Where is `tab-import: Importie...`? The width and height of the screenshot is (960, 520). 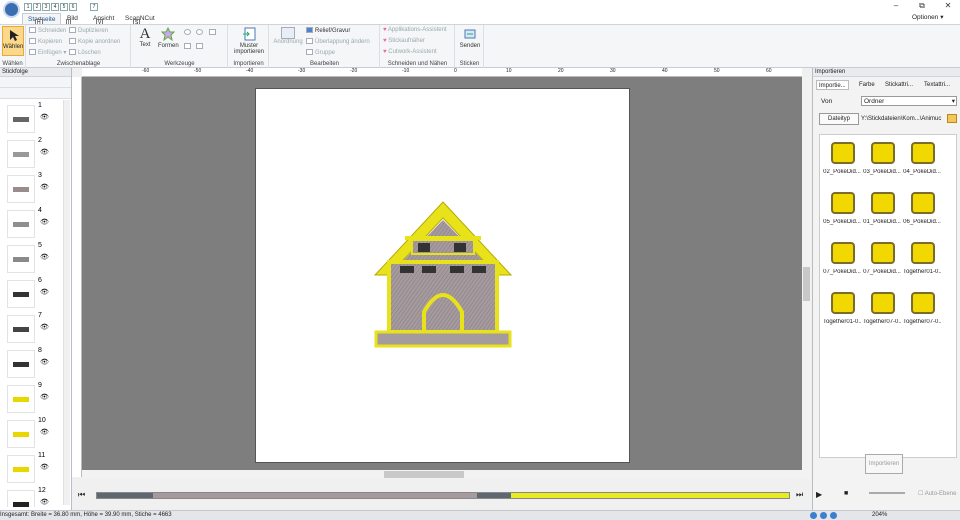 tab-import: Importie... is located at coordinates (832, 85).